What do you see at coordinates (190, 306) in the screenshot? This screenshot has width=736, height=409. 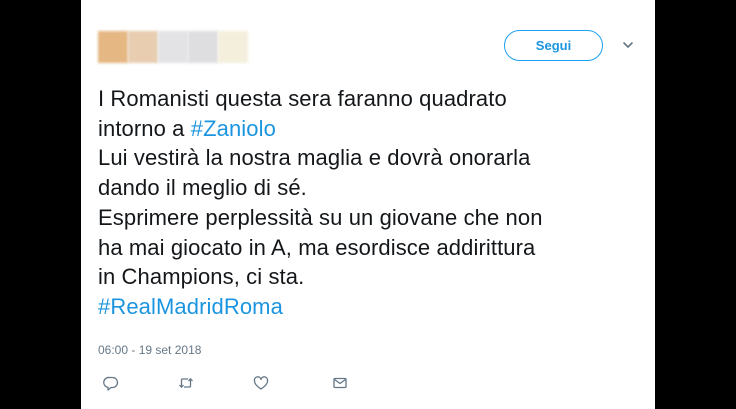 I see `hashtag-link: #RealMadridRoma` at bounding box center [190, 306].